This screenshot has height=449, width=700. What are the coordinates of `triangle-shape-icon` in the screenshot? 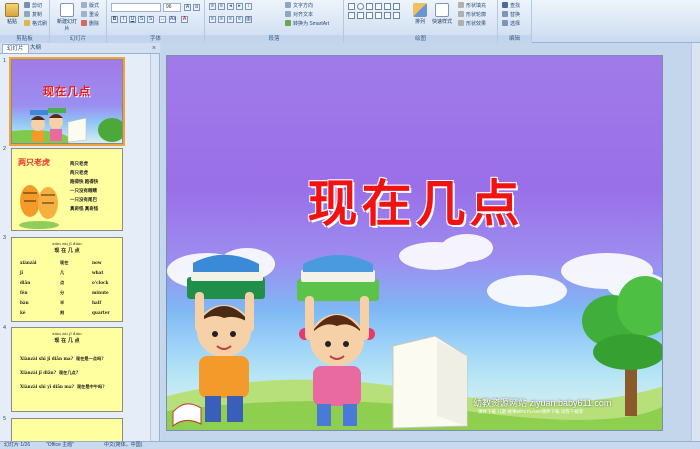 It's located at (387, 6).